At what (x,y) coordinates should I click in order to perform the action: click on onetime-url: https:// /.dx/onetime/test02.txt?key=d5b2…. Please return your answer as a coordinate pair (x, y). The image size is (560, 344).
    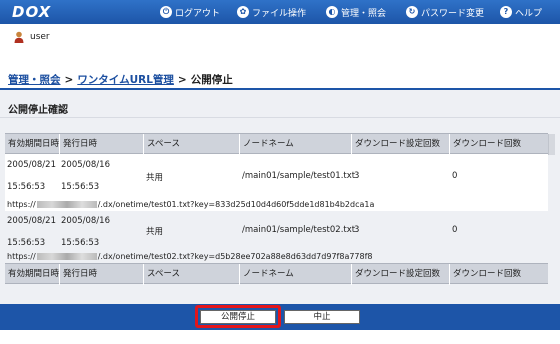
    Looking at the image, I should click on (276, 257).